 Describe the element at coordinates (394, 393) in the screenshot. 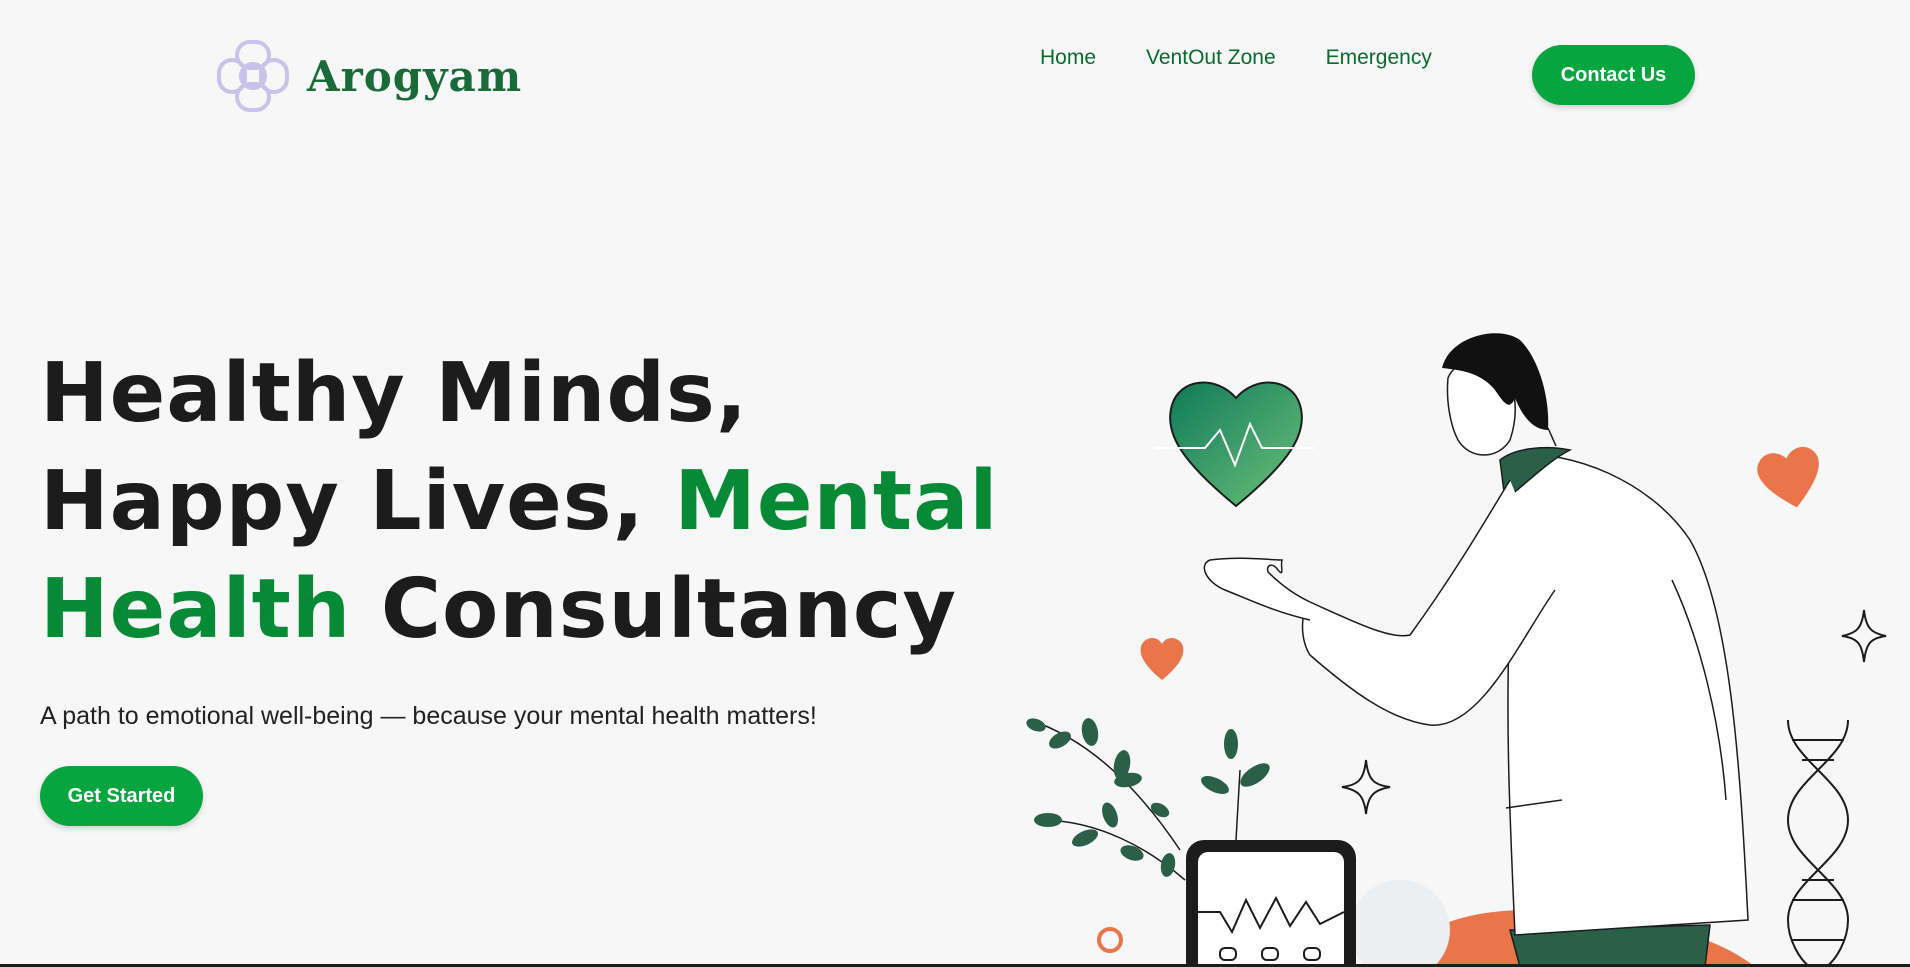

I see `headline-line-1: Healthy Minds,` at that location.